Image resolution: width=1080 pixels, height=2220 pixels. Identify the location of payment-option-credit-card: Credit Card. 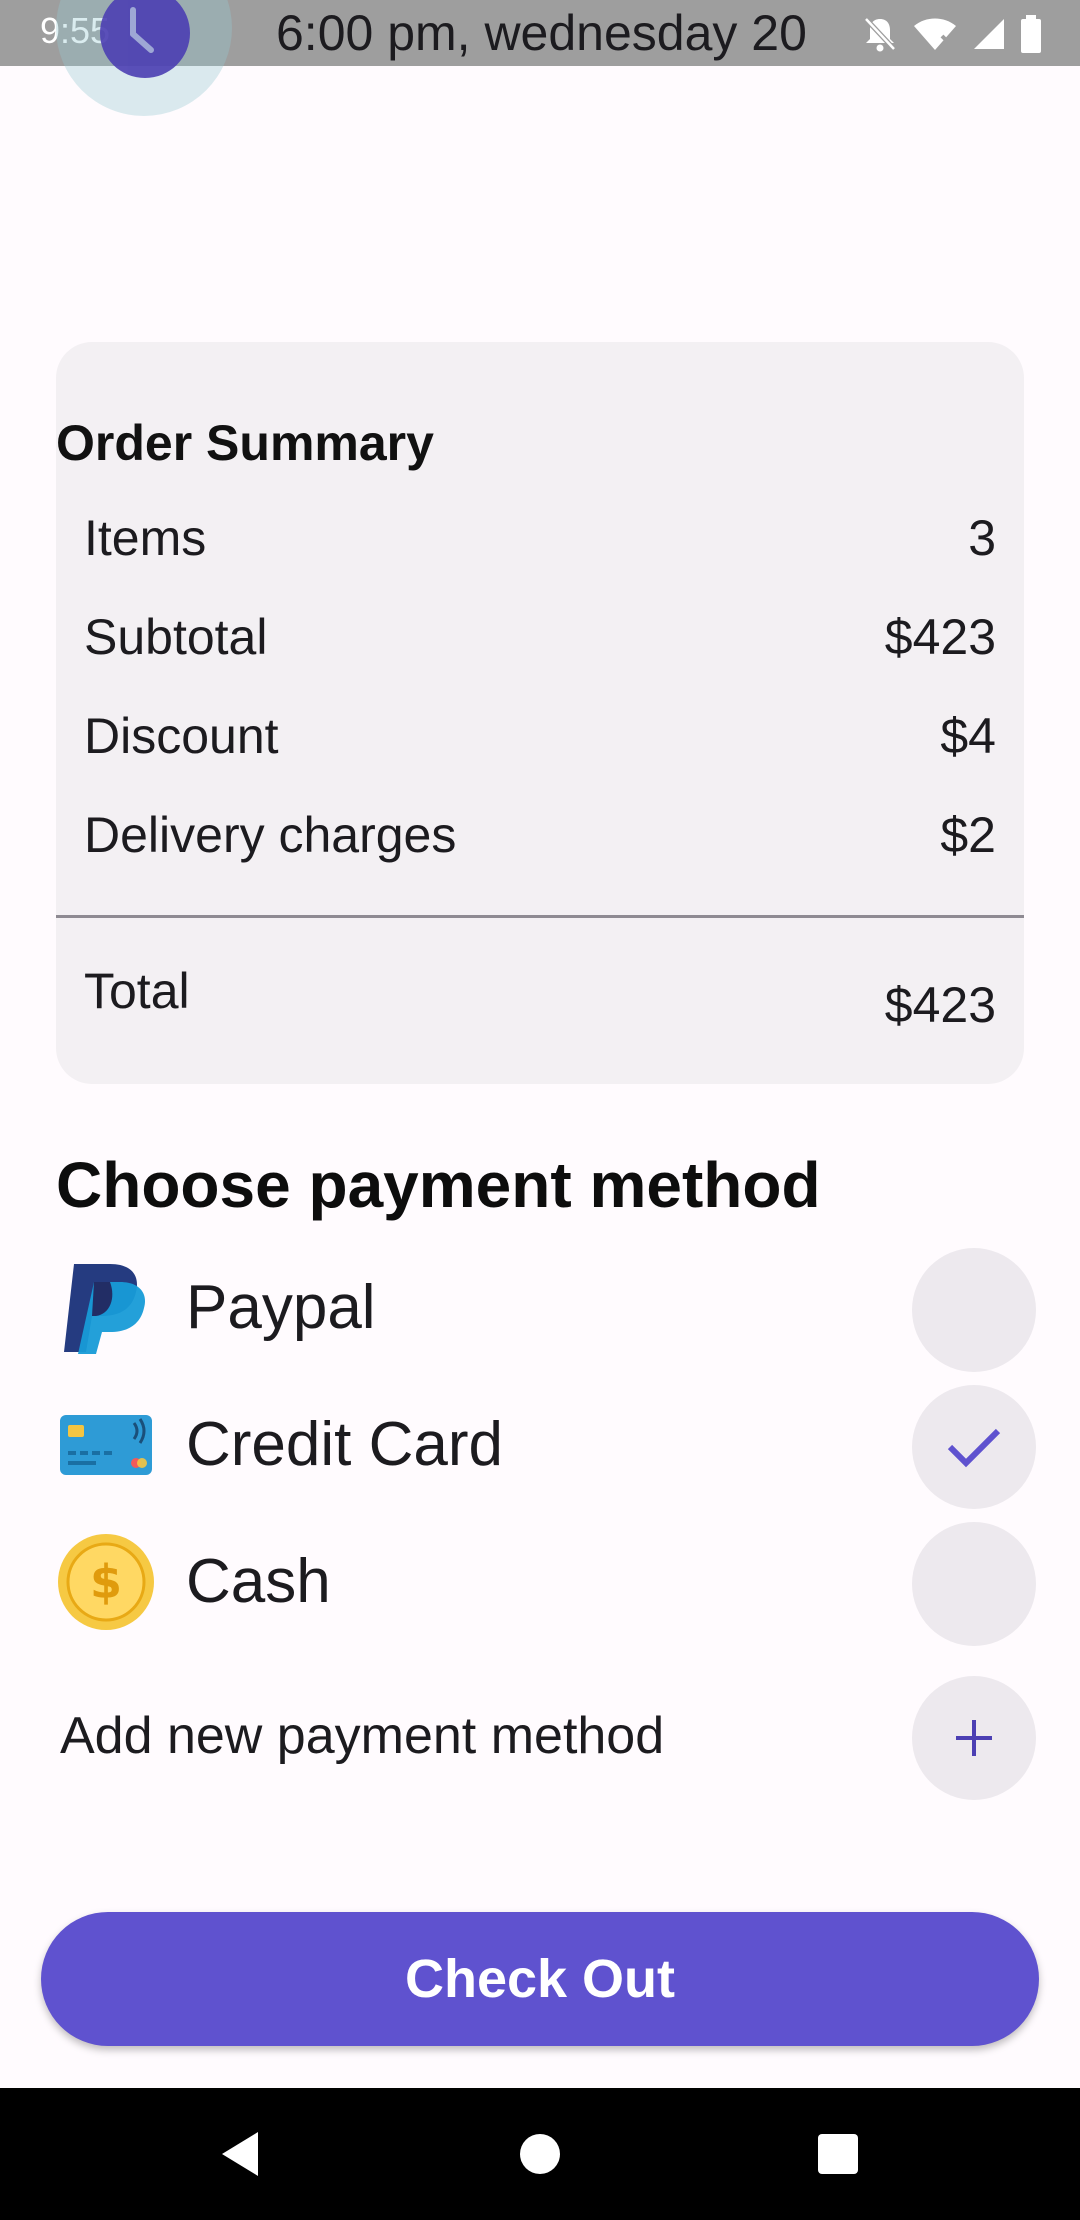
(546, 1441).